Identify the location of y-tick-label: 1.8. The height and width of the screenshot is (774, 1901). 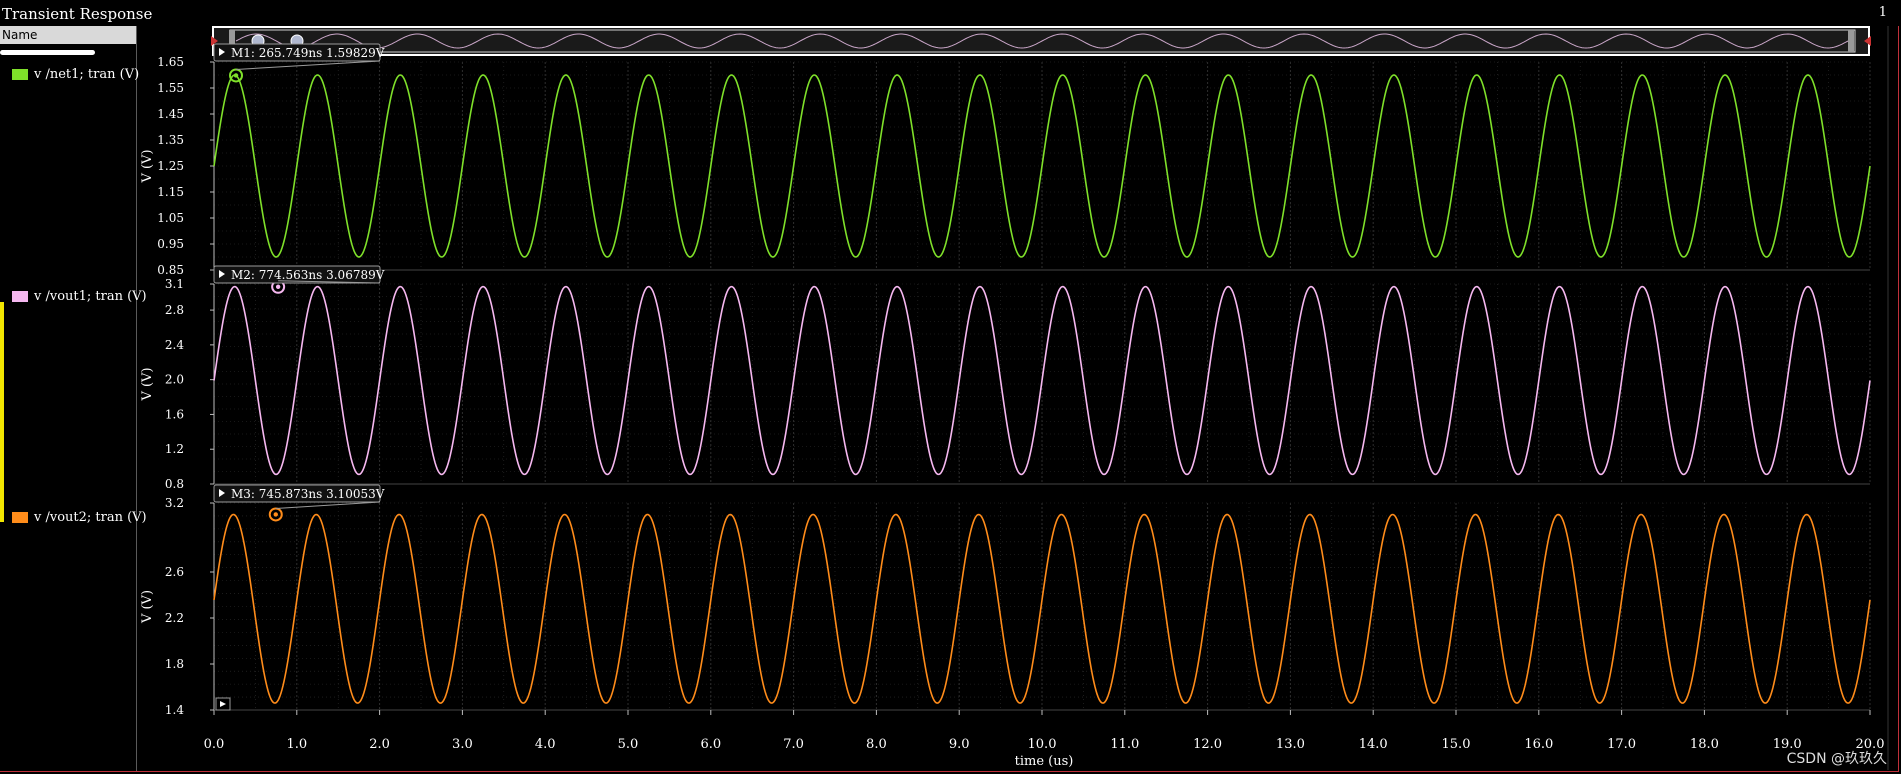
(174, 664).